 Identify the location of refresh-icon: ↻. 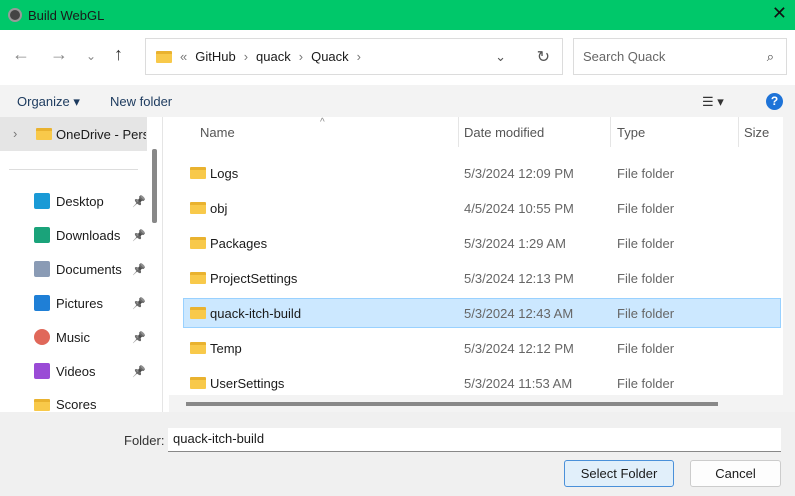
(543, 57).